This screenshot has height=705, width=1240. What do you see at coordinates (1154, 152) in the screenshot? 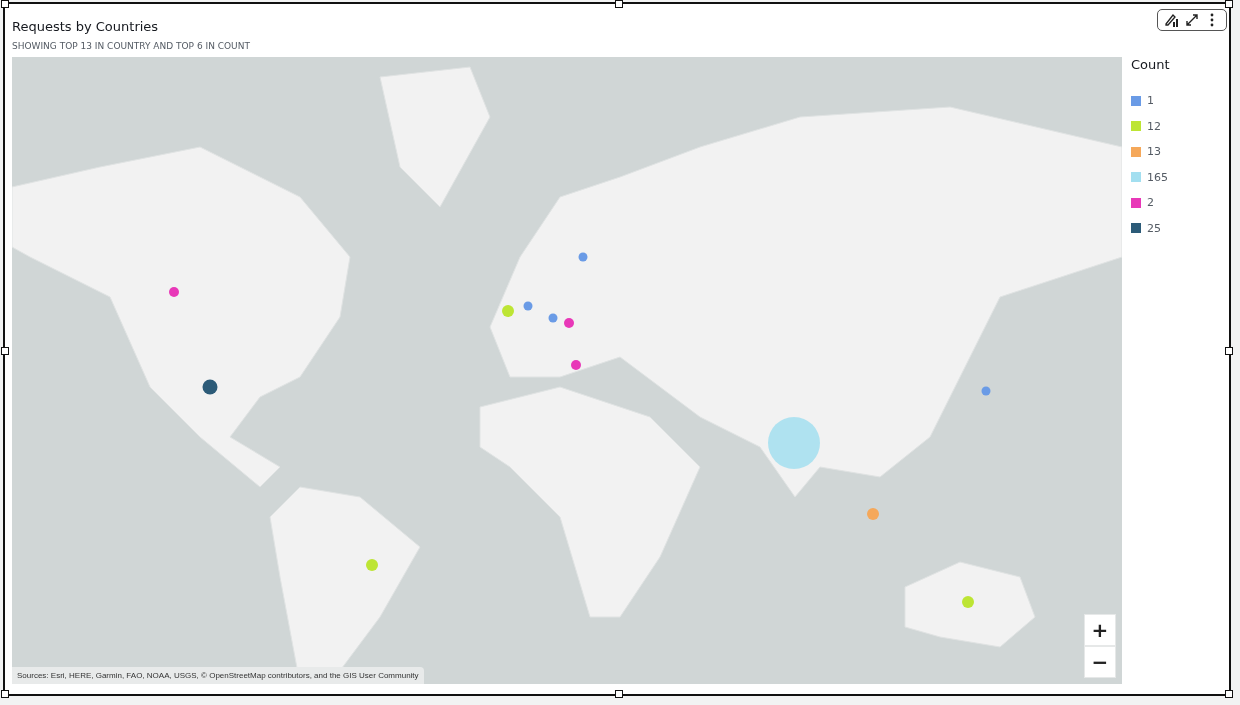
I see `legend-label: 13` at bounding box center [1154, 152].